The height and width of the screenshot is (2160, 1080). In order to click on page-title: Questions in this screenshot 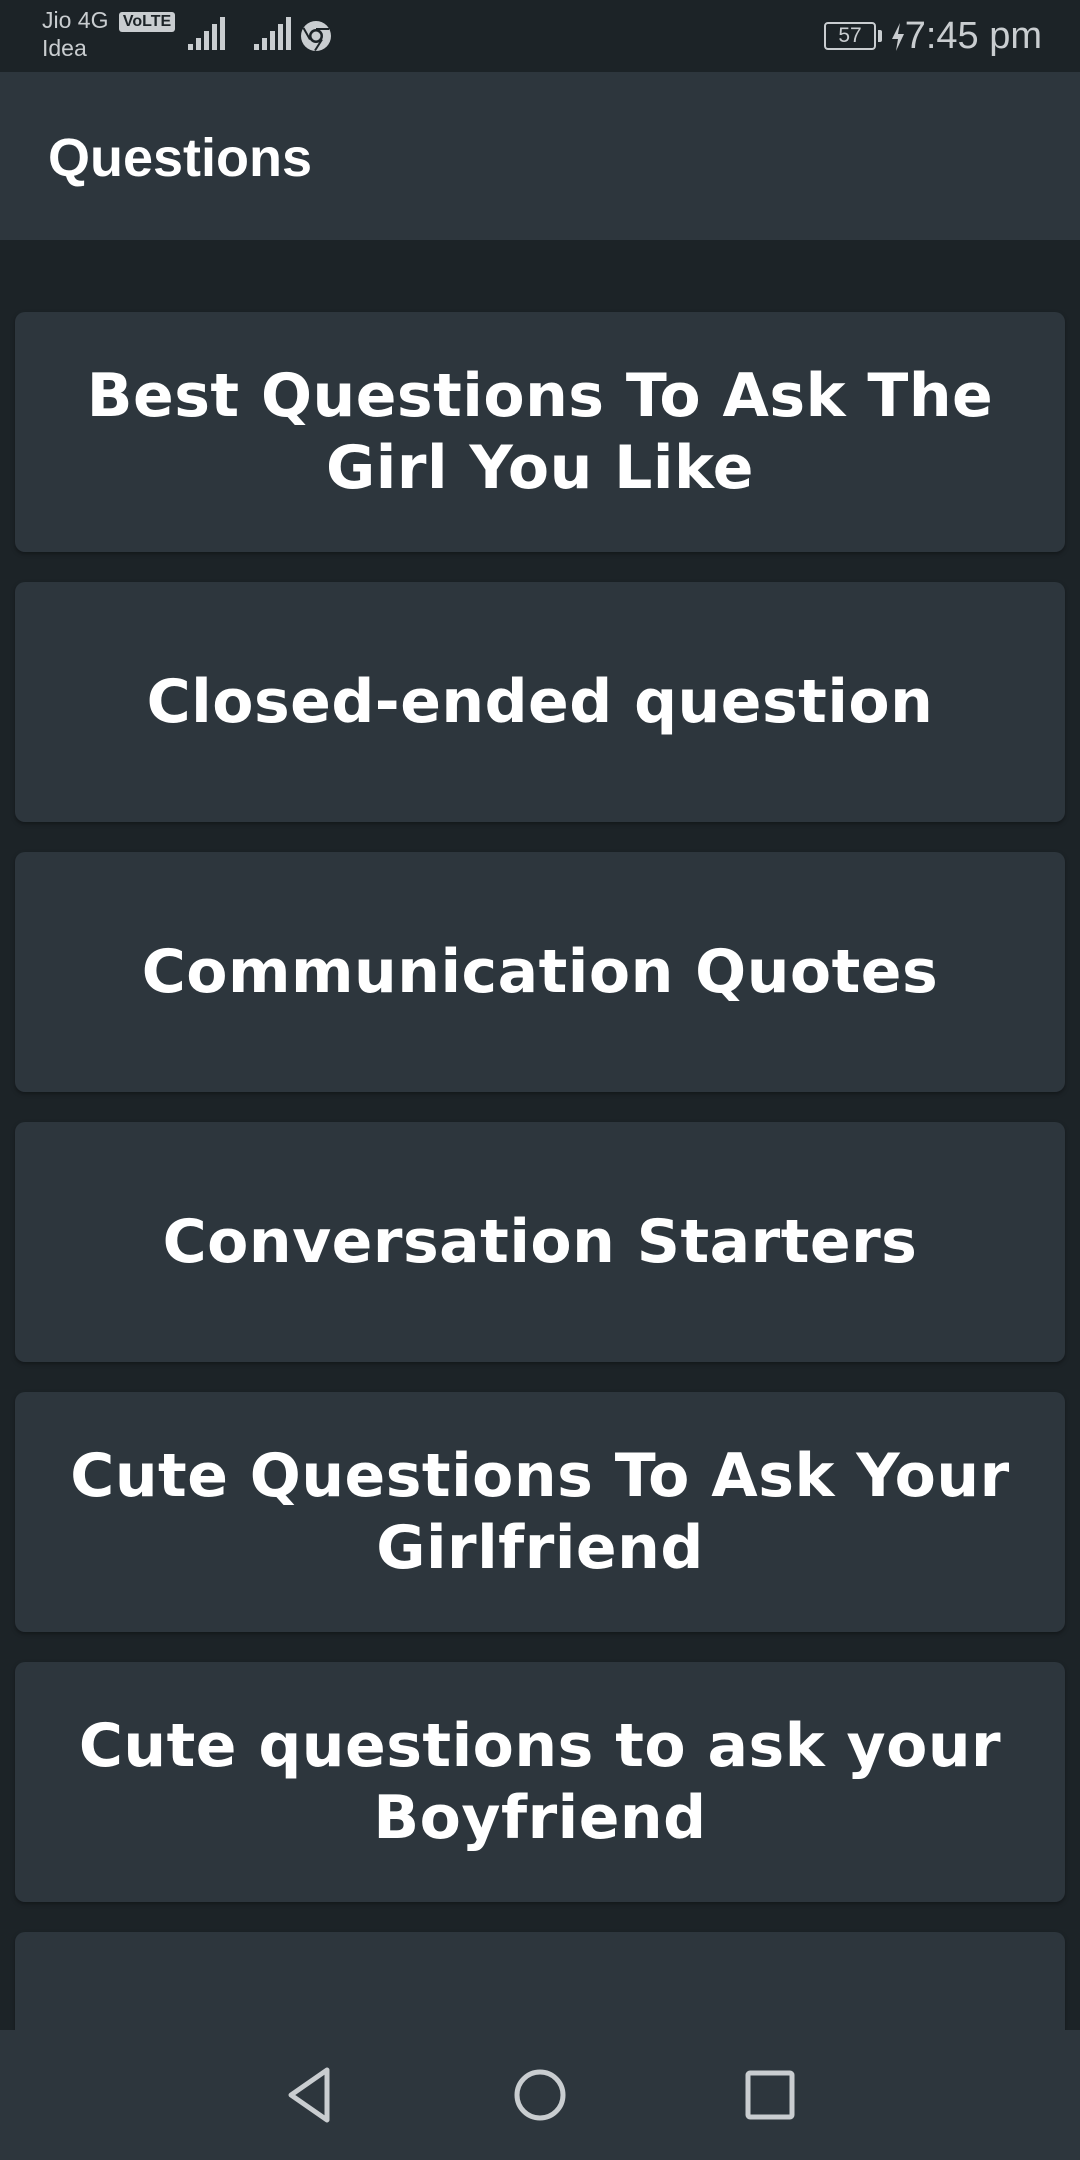, I will do `click(180, 158)`.